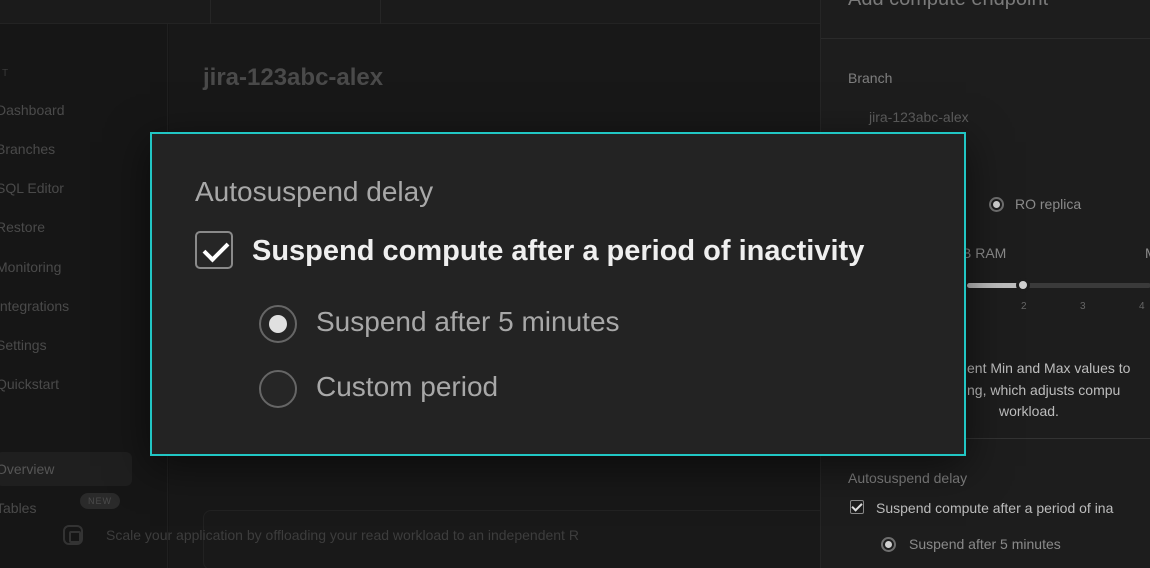  I want to click on autosuspend-label: Autosuspend delay, so click(908, 478).